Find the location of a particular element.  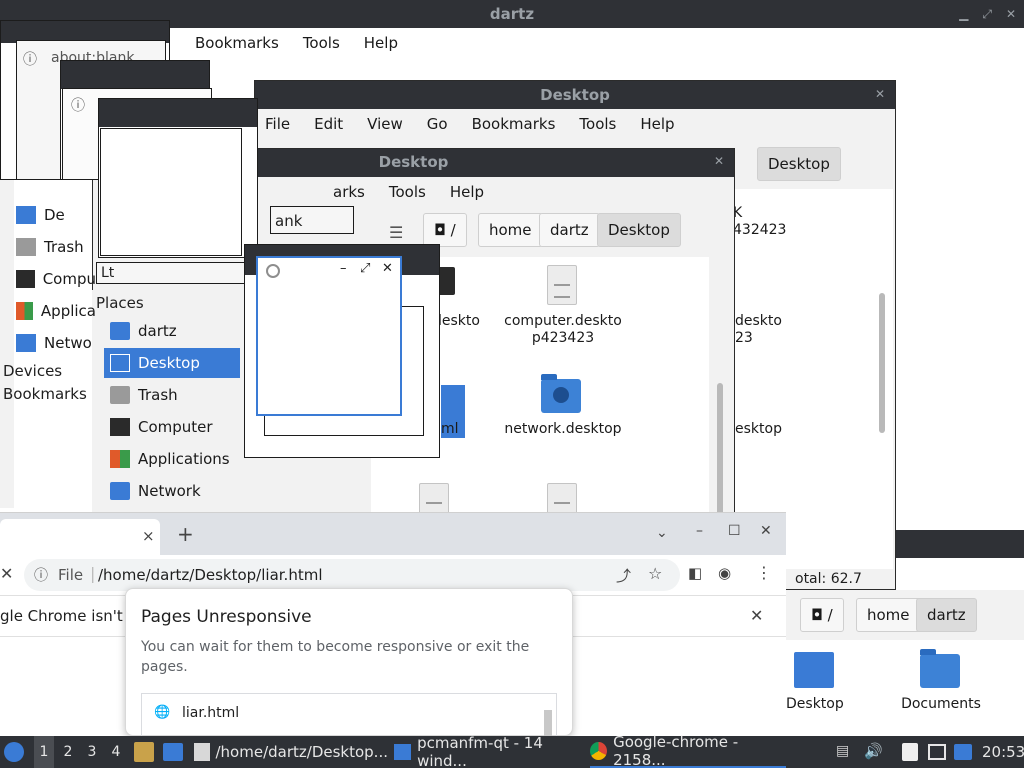

tab-close-icon: × is located at coordinates (148, 536).